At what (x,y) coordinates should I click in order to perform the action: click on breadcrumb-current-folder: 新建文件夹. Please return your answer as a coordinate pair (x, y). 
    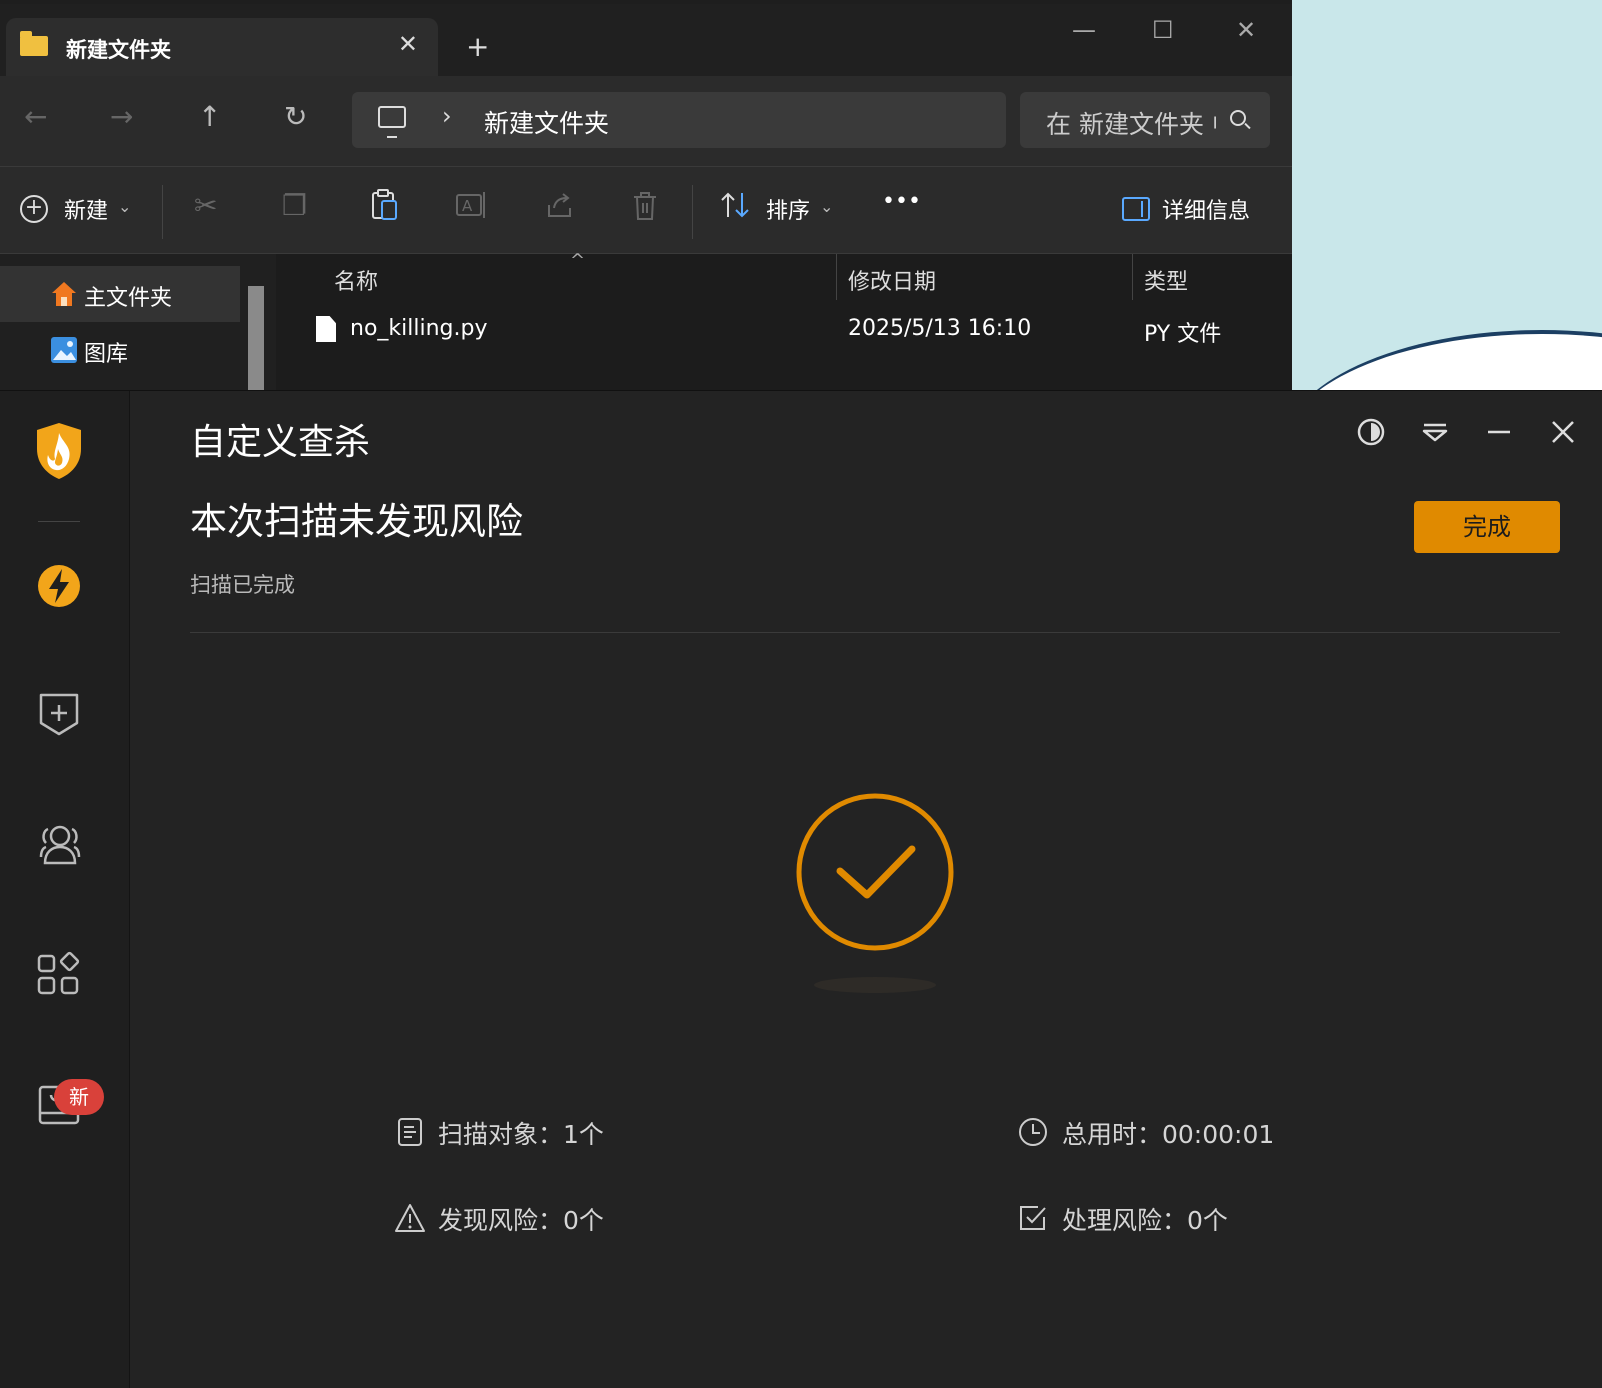
    Looking at the image, I should click on (546, 122).